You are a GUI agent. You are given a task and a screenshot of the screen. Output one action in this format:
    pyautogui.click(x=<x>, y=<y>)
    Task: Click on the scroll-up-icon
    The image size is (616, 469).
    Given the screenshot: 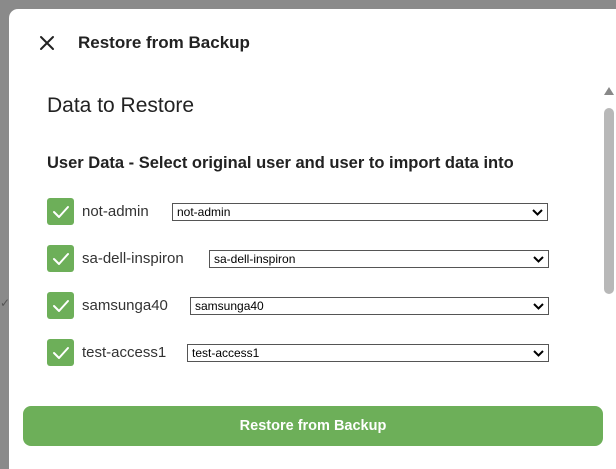 What is the action you would take?
    pyautogui.click(x=609, y=91)
    